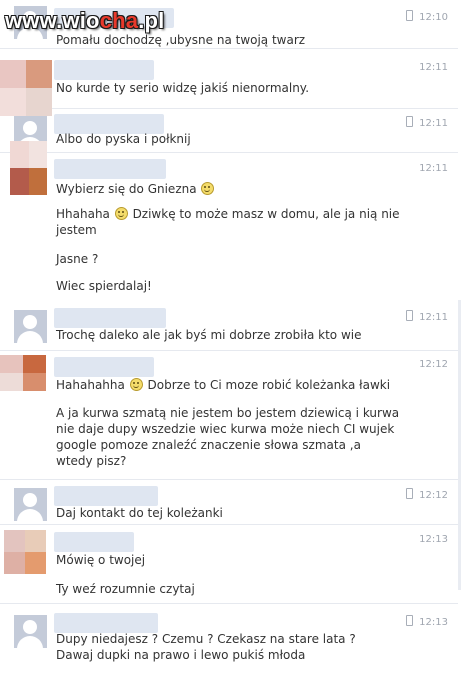  What do you see at coordinates (104, 286) in the screenshot?
I see `message-line: Wiec spierdalaj!` at bounding box center [104, 286].